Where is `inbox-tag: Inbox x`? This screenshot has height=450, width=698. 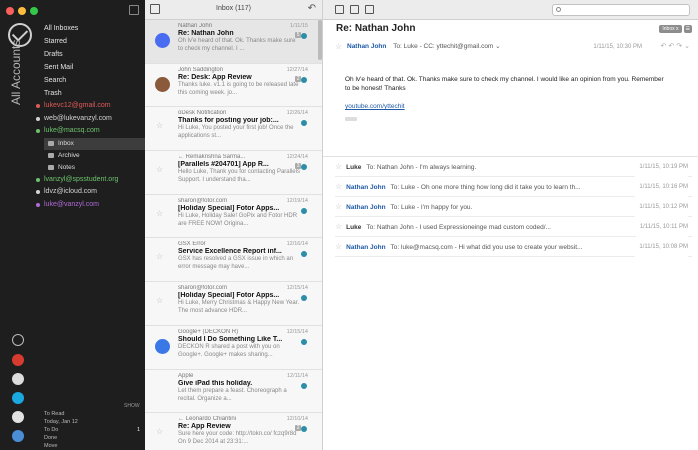 inbox-tag: Inbox x is located at coordinates (670, 29).